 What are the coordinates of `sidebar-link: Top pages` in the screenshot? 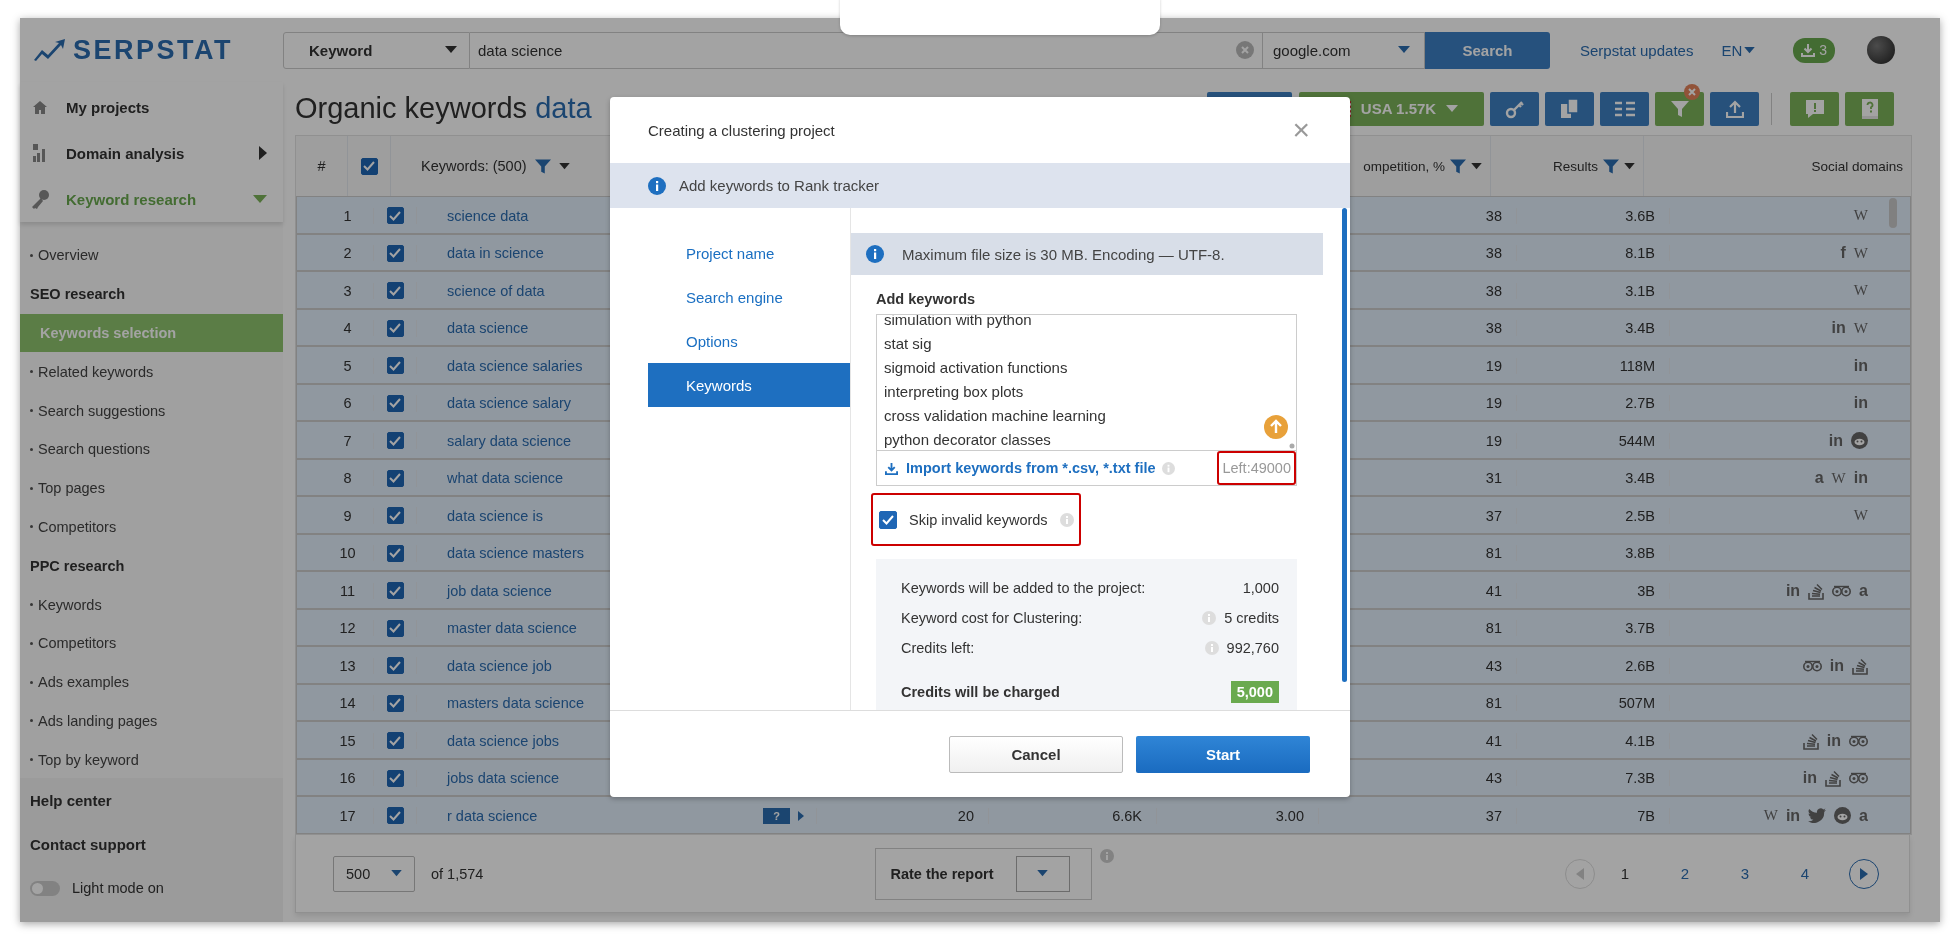 It's located at (151, 488).